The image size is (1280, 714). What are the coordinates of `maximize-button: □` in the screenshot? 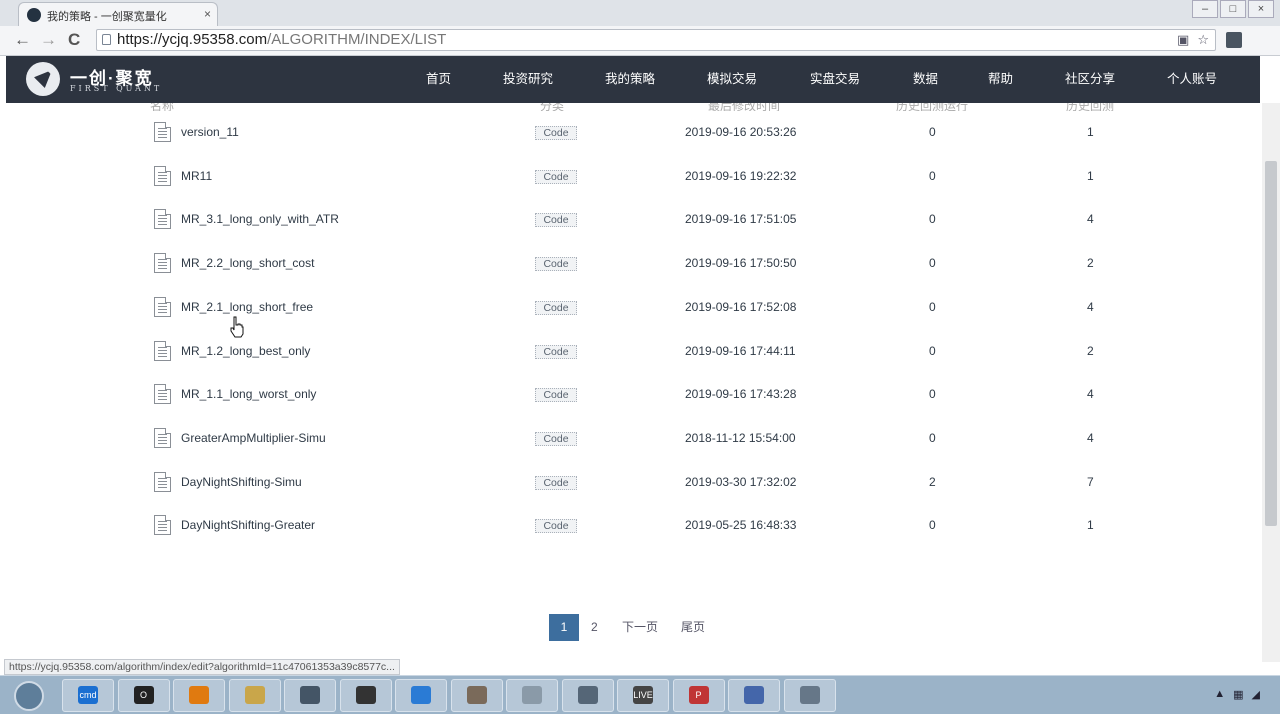 It's located at (1233, 9).